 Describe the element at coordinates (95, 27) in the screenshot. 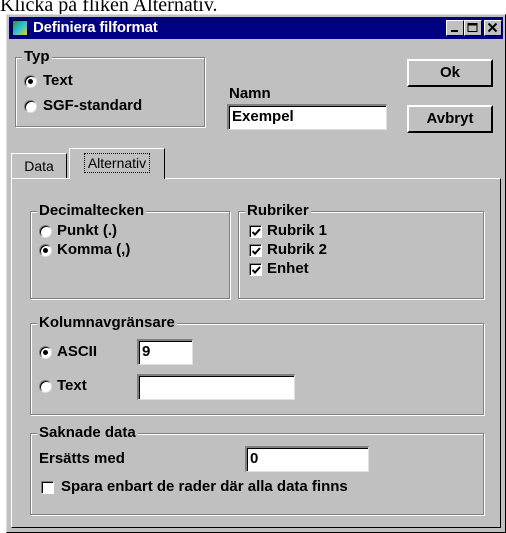

I see `window-title: Definiera filformat` at that location.